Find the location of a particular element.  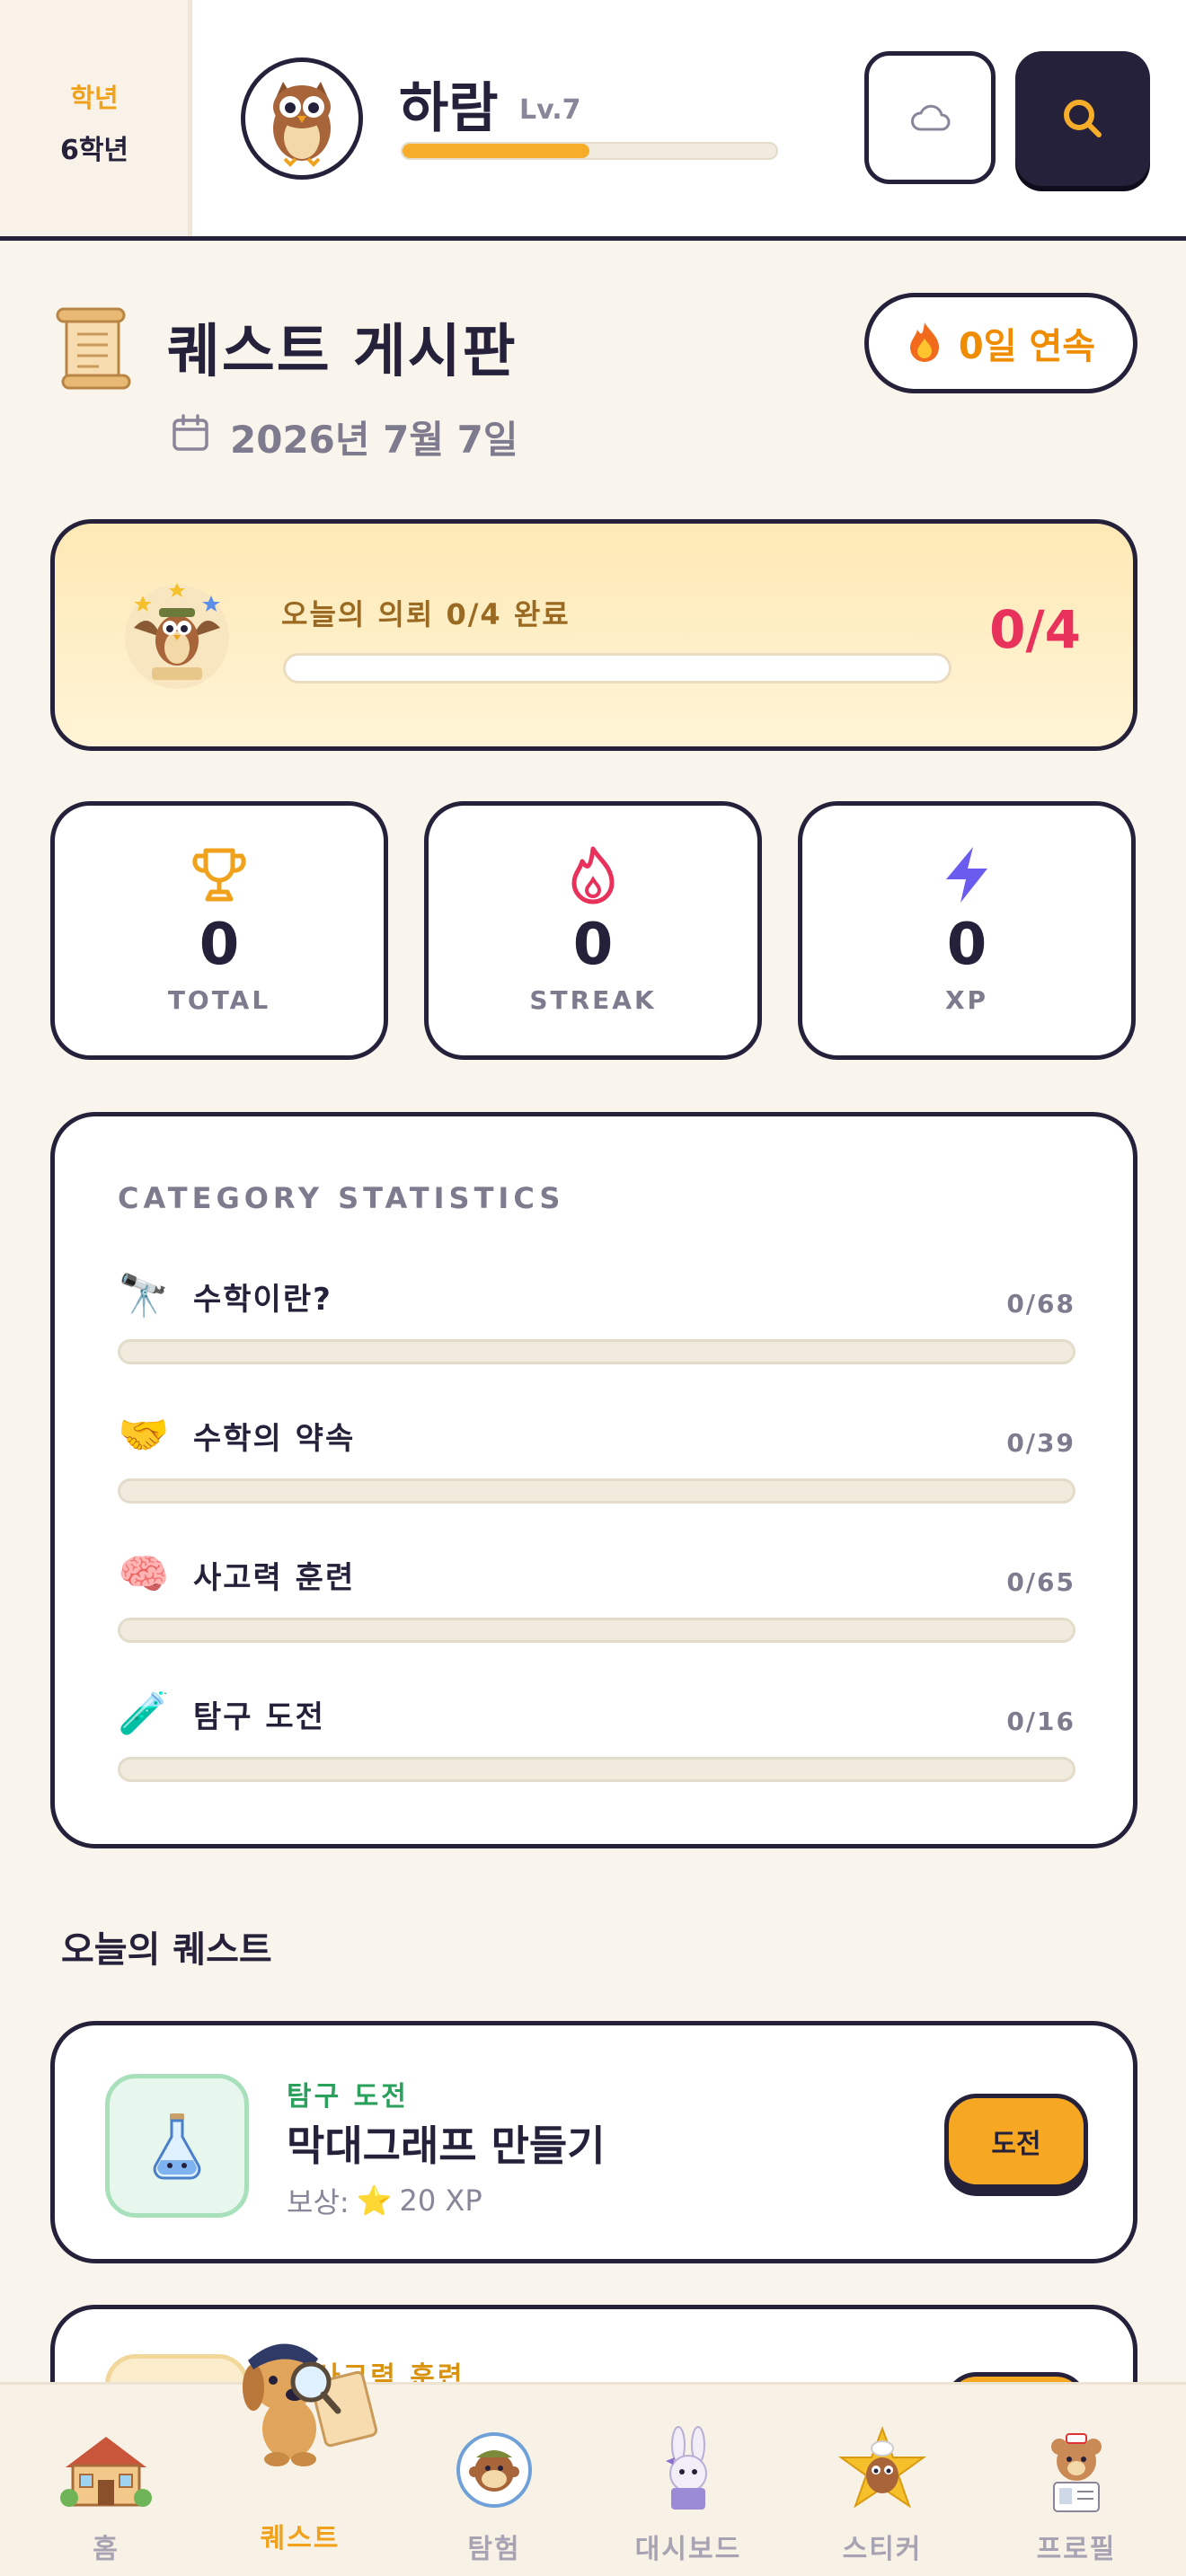

category-count: 0/16 is located at coordinates (1040, 1721).